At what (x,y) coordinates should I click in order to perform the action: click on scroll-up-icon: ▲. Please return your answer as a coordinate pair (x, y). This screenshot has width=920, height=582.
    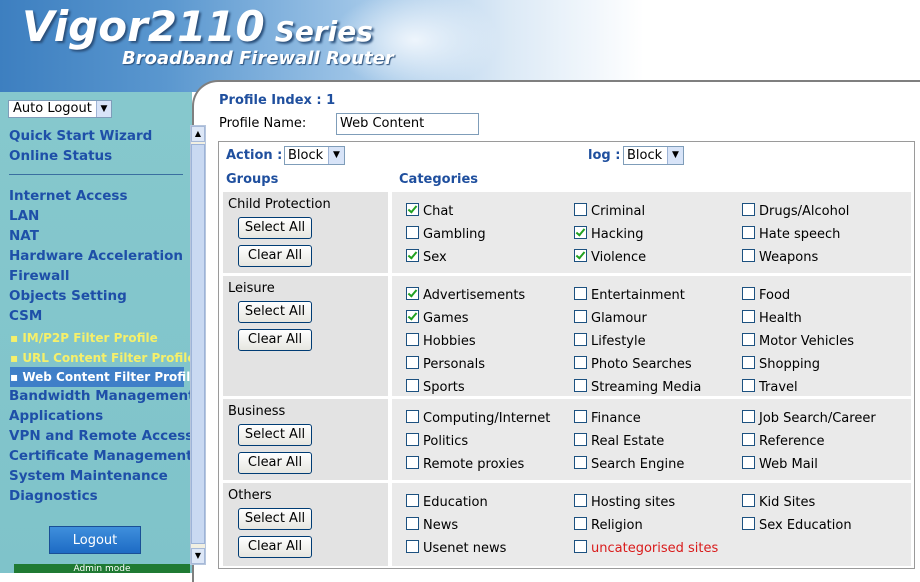
    Looking at the image, I should click on (198, 134).